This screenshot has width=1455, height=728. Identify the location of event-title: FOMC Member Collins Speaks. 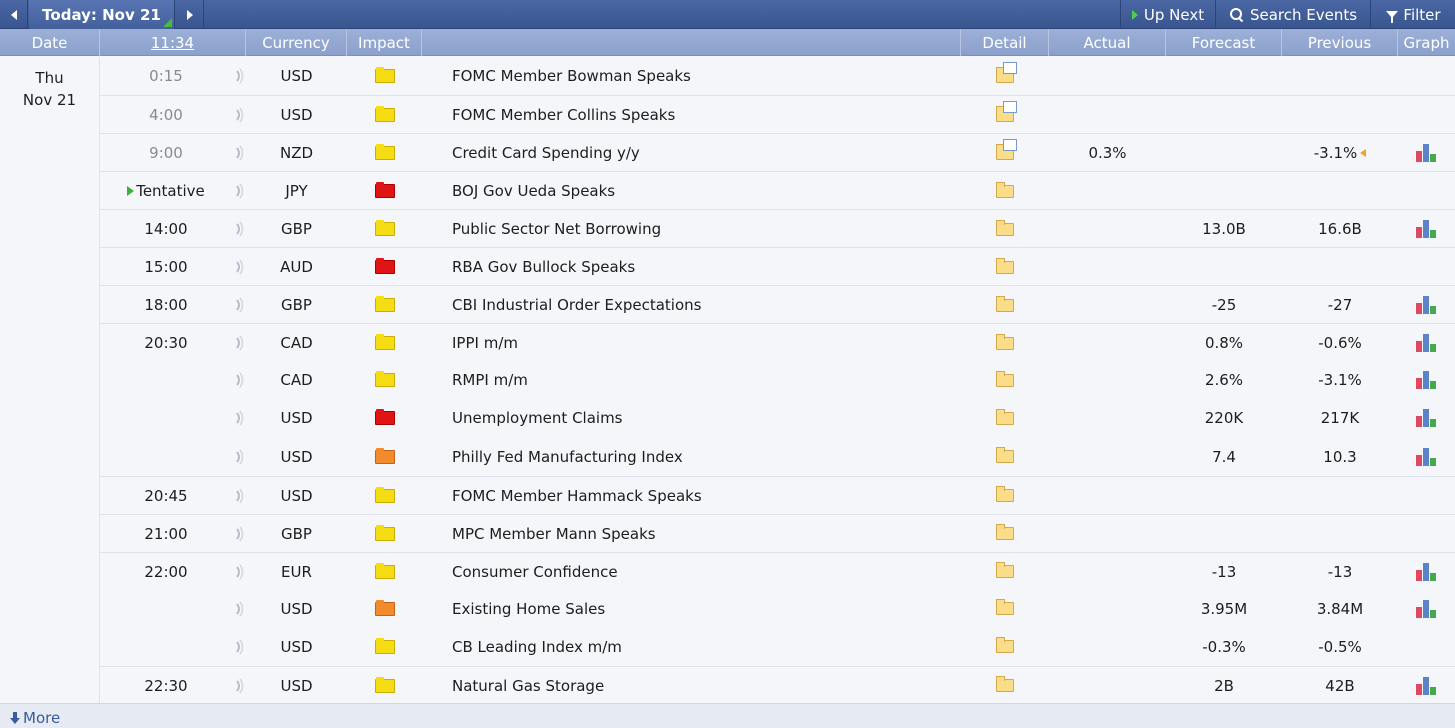
(702, 115).